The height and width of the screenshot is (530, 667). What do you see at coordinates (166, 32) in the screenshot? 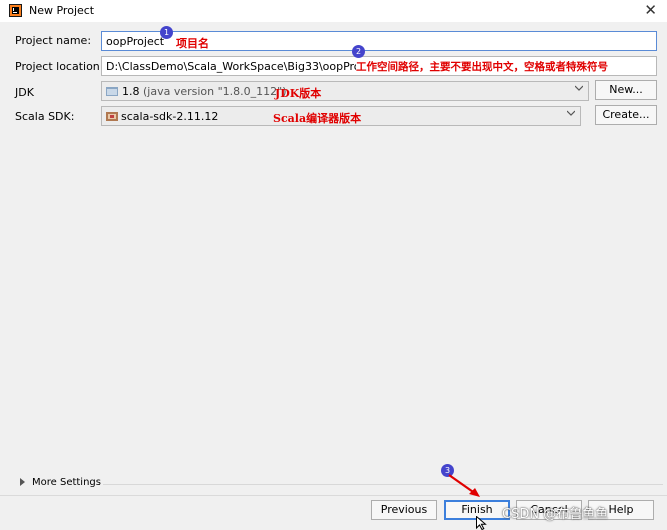
I see `step-badge-1: 1` at bounding box center [166, 32].